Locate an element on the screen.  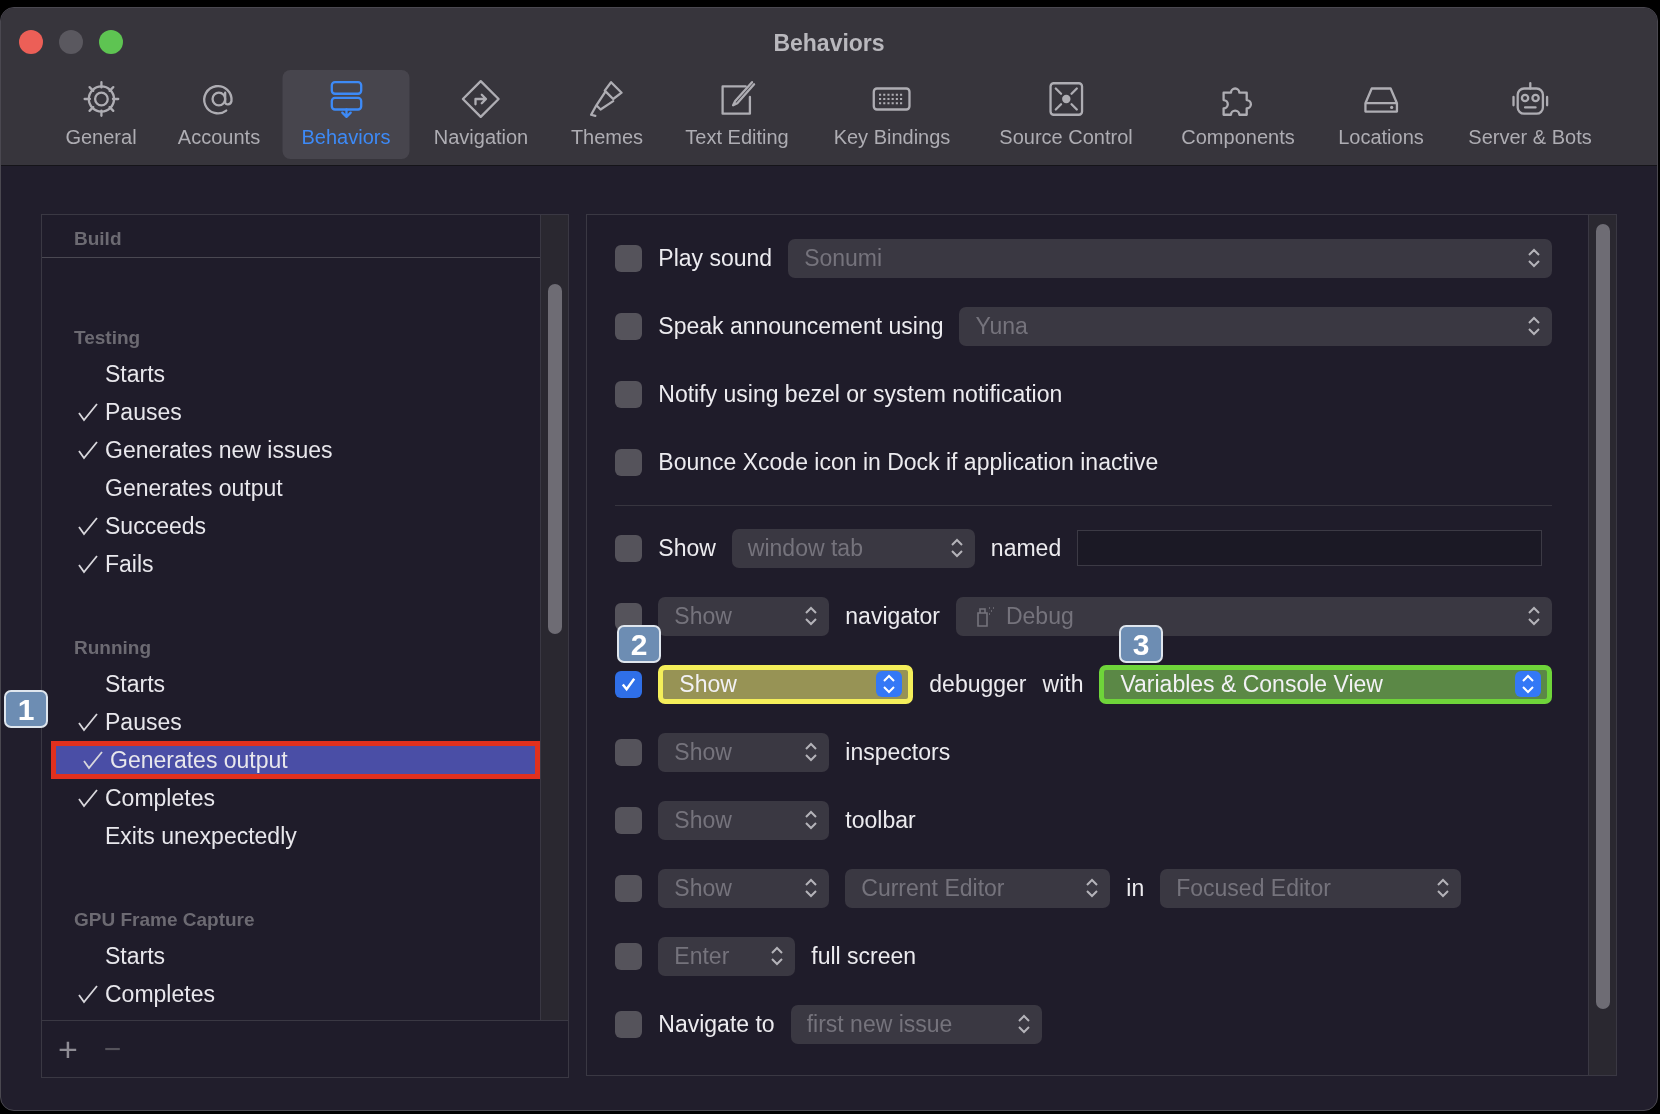
close-button is located at coordinates (31, 42).